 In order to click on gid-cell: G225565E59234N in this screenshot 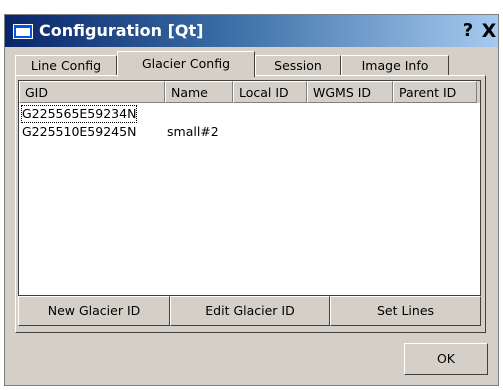, I will do `click(79, 114)`.